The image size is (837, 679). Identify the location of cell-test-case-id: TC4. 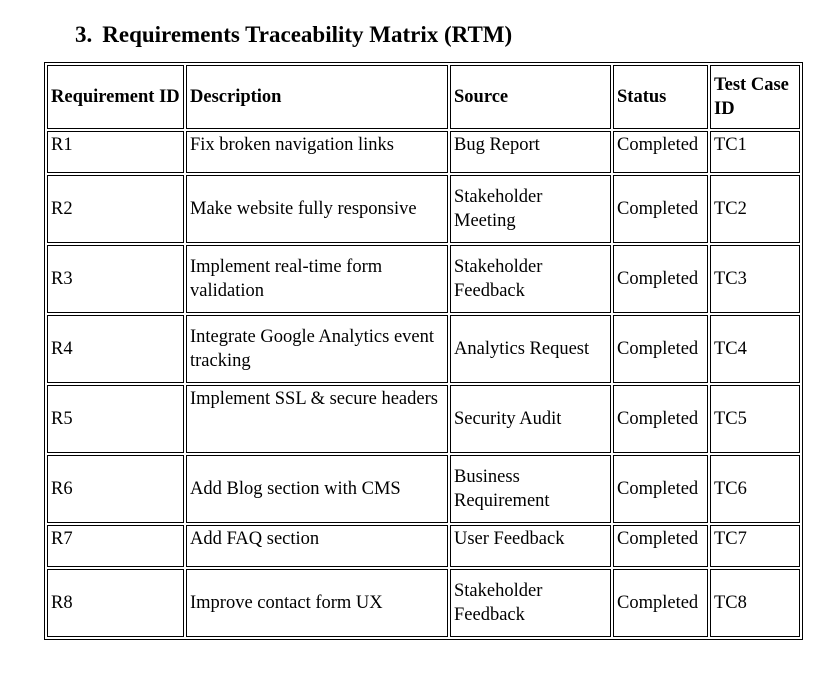
(755, 349).